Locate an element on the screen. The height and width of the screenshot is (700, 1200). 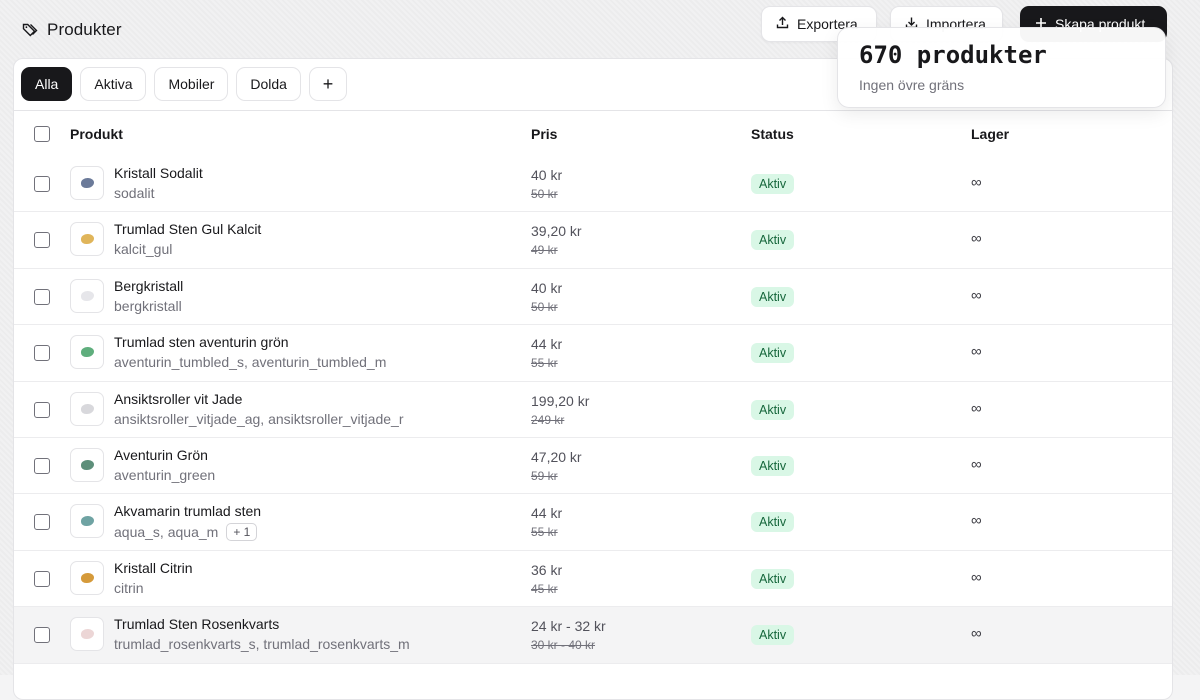
table-header: Produkt Pris Status Lager is located at coordinates (593, 134).